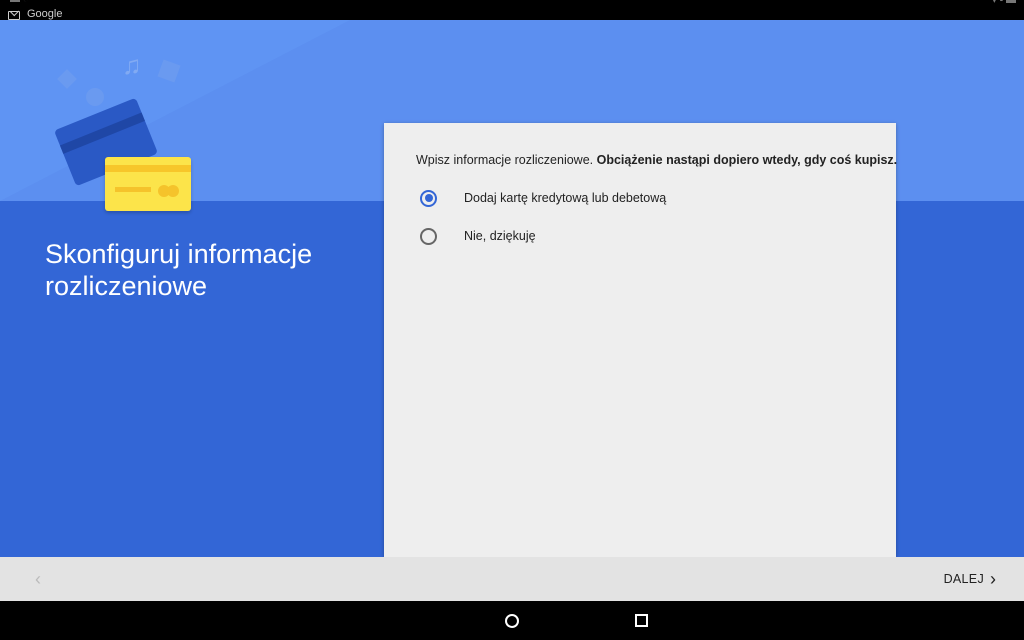  Describe the element at coordinates (993, 579) in the screenshot. I see `chevron-right-icon: ›` at that location.